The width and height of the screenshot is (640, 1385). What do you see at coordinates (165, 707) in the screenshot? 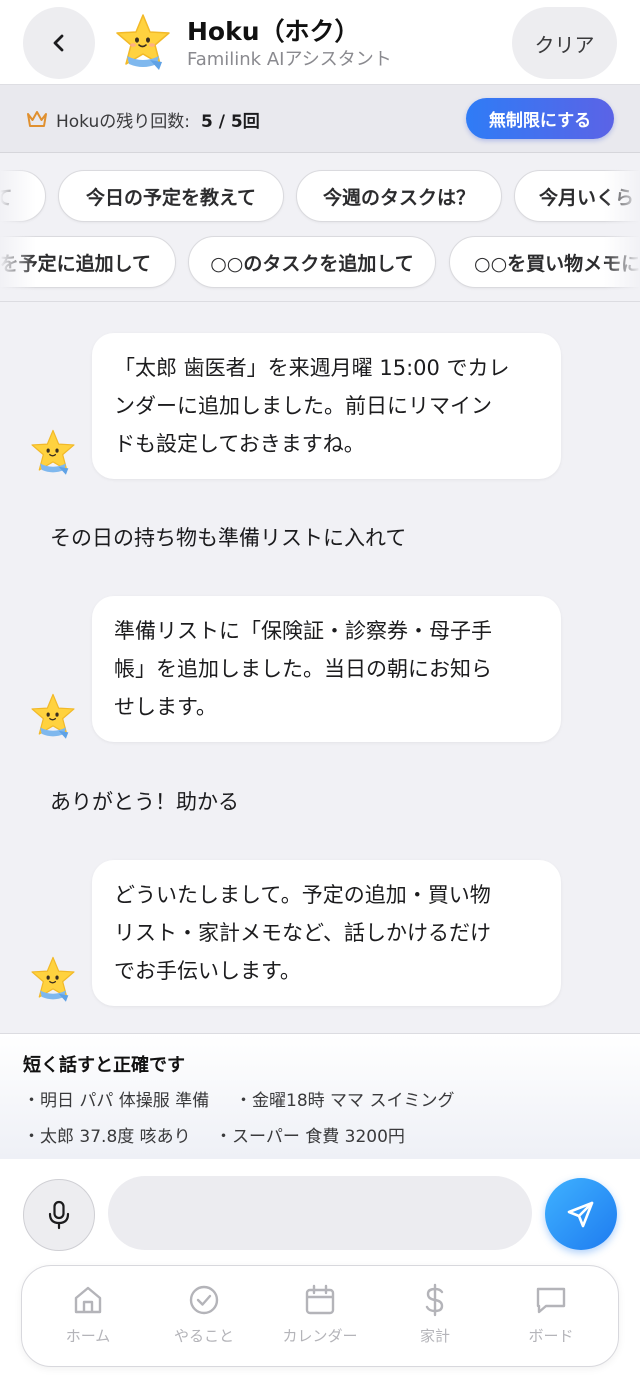
I see `message-line: せします。` at bounding box center [165, 707].